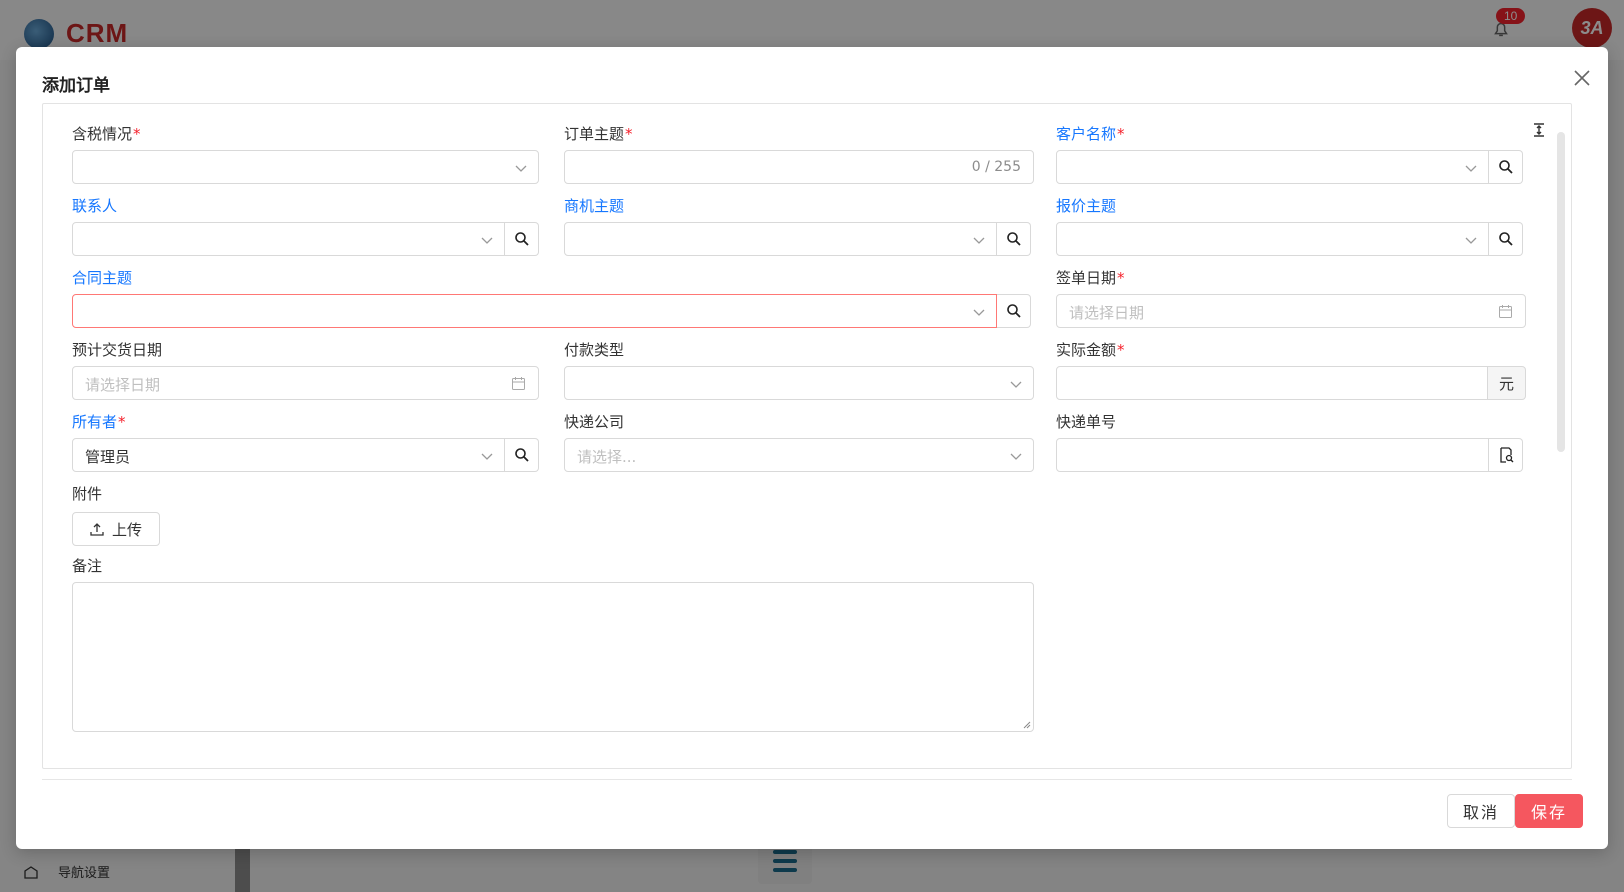 Image resolution: width=1624 pixels, height=892 pixels. Describe the element at coordinates (99, 421) in the screenshot. I see `owner-label: 所有者*` at that location.